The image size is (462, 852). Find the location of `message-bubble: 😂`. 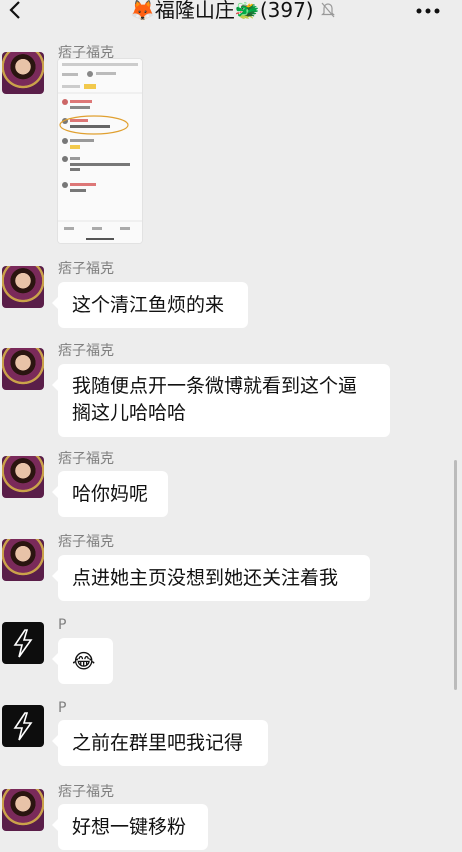

message-bubble: 😂 is located at coordinates (82, 661).